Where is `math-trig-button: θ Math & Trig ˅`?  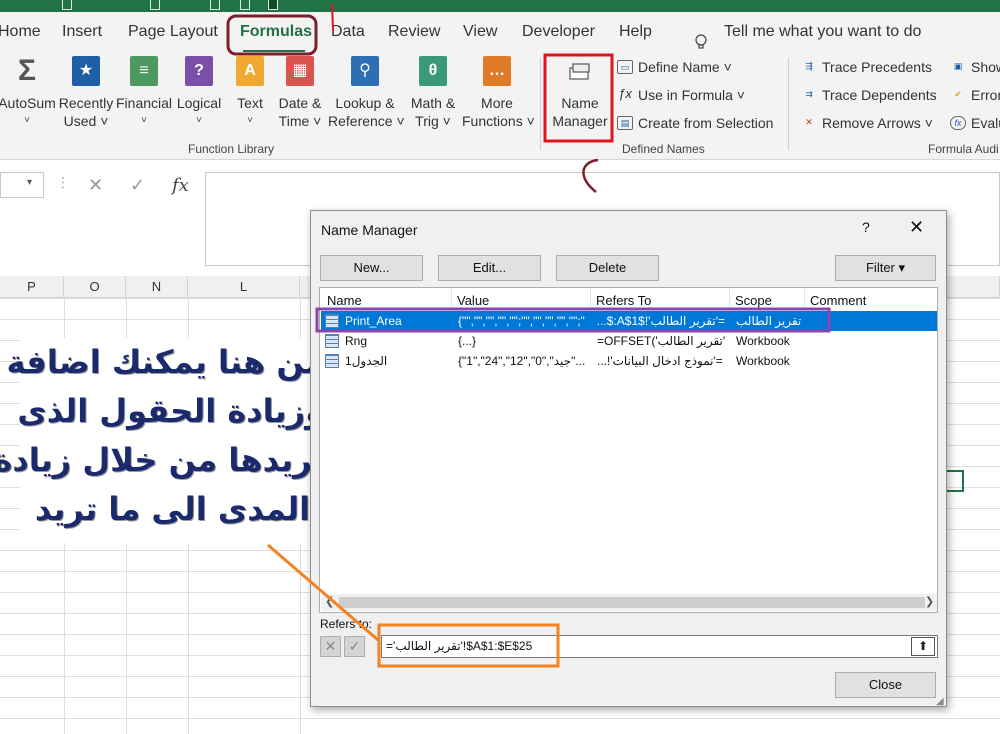
math-trig-button: θ Math & Trig ˅ is located at coordinates (433, 93).